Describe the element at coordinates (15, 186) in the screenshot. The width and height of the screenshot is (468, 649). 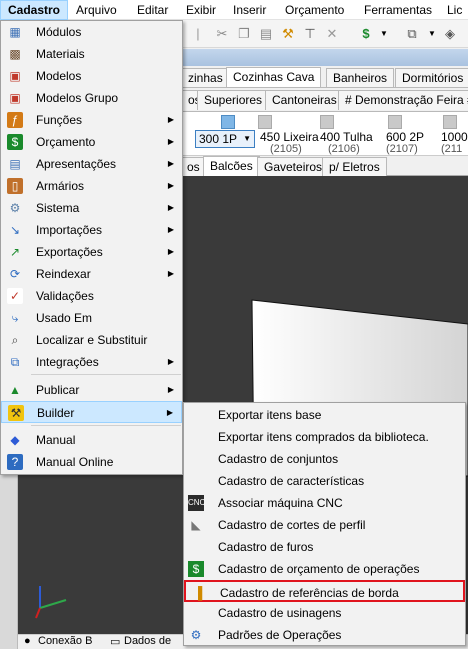
I see `cabinets-icon: ▯` at that location.